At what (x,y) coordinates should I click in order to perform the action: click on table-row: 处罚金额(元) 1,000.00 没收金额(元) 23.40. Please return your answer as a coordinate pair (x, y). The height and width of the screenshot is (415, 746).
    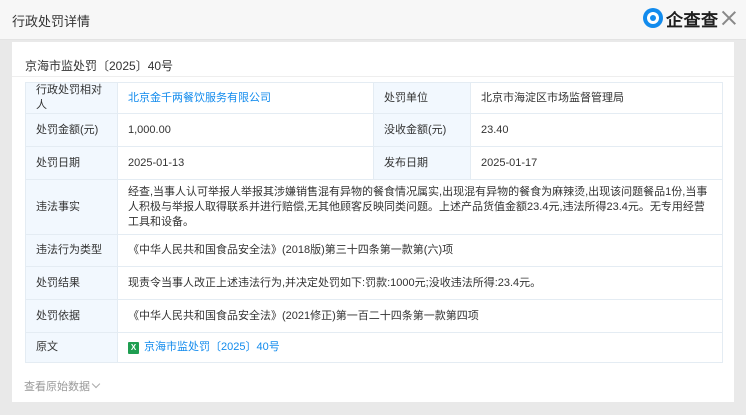
    Looking at the image, I should click on (374, 130).